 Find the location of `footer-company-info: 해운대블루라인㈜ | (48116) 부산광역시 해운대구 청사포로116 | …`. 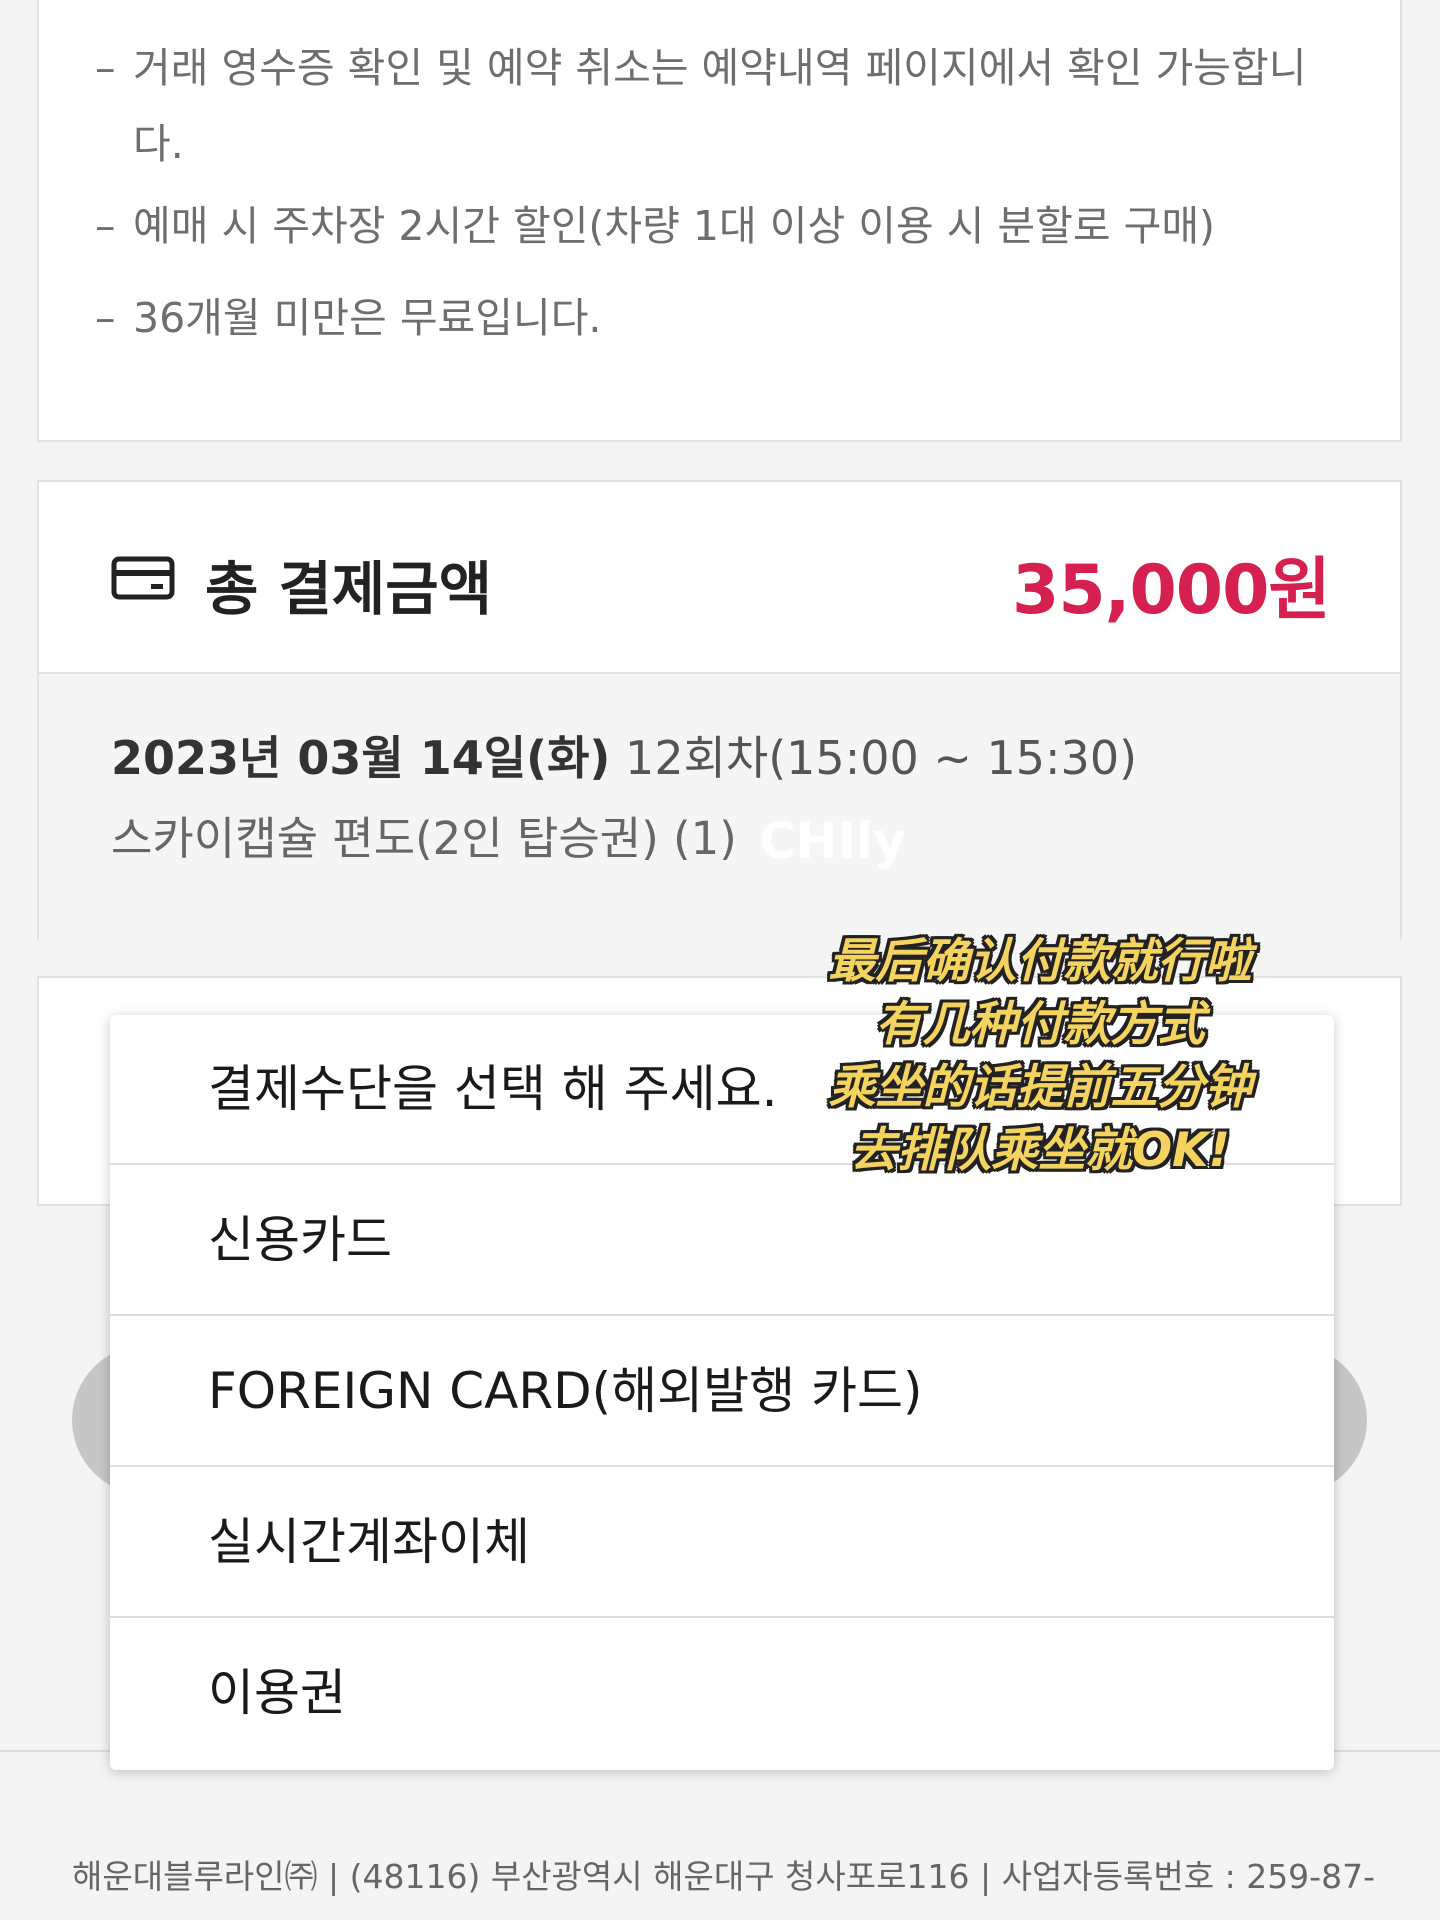

footer-company-info: 해운대블루라인㈜ | (48116) 부산광역시 해운대구 청사포로116 | … is located at coordinates (723, 1876).